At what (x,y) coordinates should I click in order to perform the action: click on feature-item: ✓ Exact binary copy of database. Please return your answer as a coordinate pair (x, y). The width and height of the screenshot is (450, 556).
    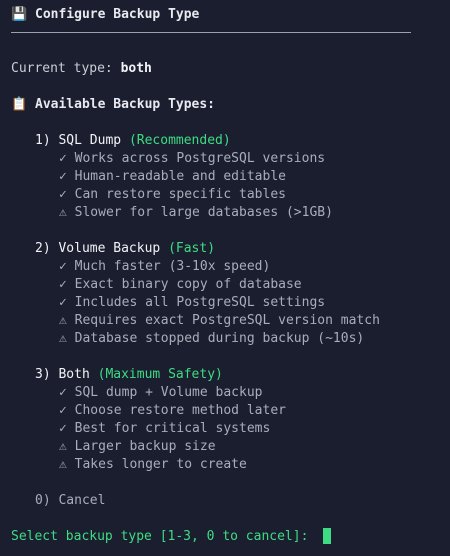
    Looking at the image, I should click on (180, 284).